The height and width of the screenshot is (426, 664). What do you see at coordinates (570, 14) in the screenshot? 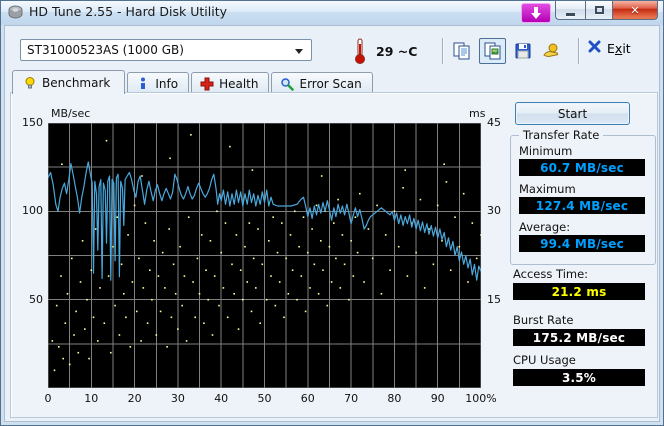
I see `minimize-icon` at bounding box center [570, 14].